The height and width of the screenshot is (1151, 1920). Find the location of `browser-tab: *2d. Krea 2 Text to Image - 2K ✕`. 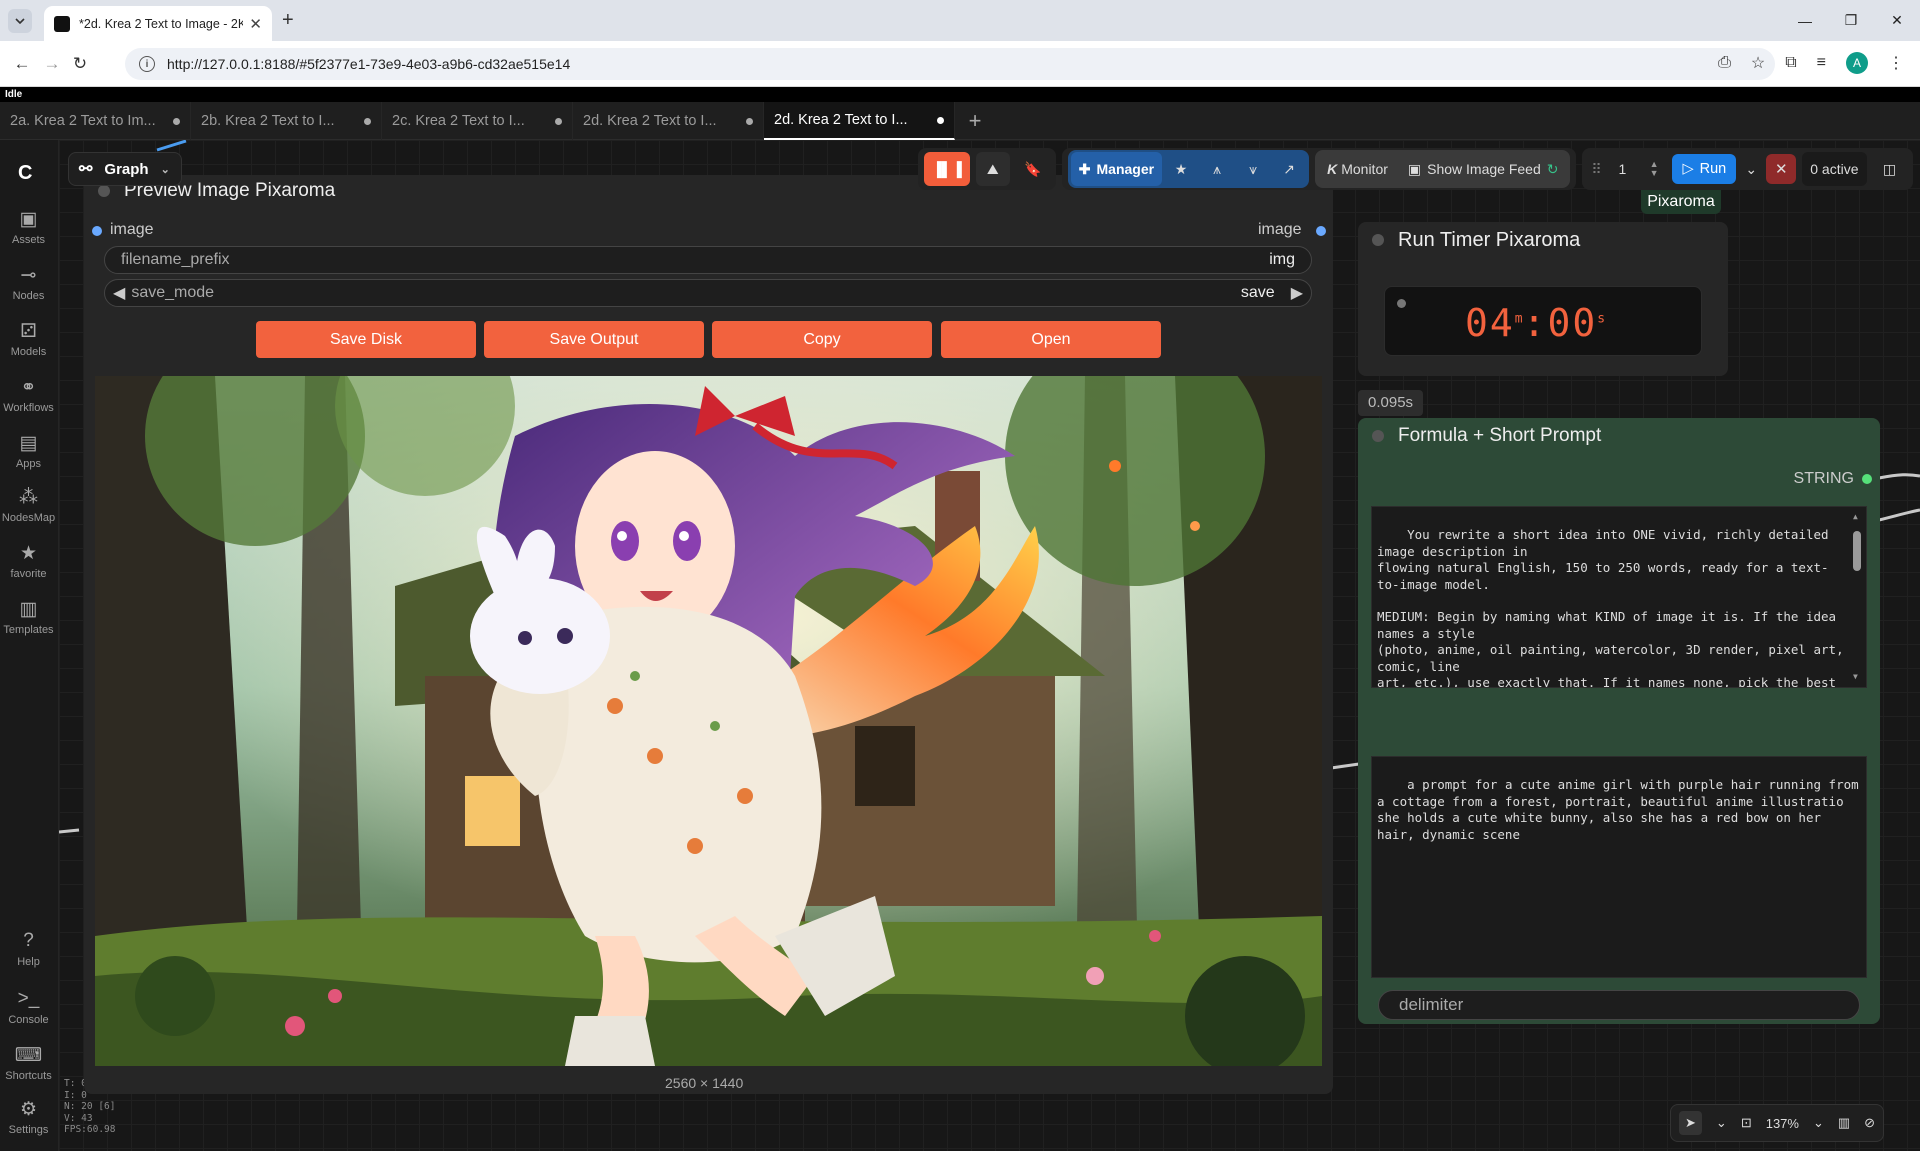

browser-tab: *2d. Krea 2 Text to Image - 2K ✕ is located at coordinates (158, 23).